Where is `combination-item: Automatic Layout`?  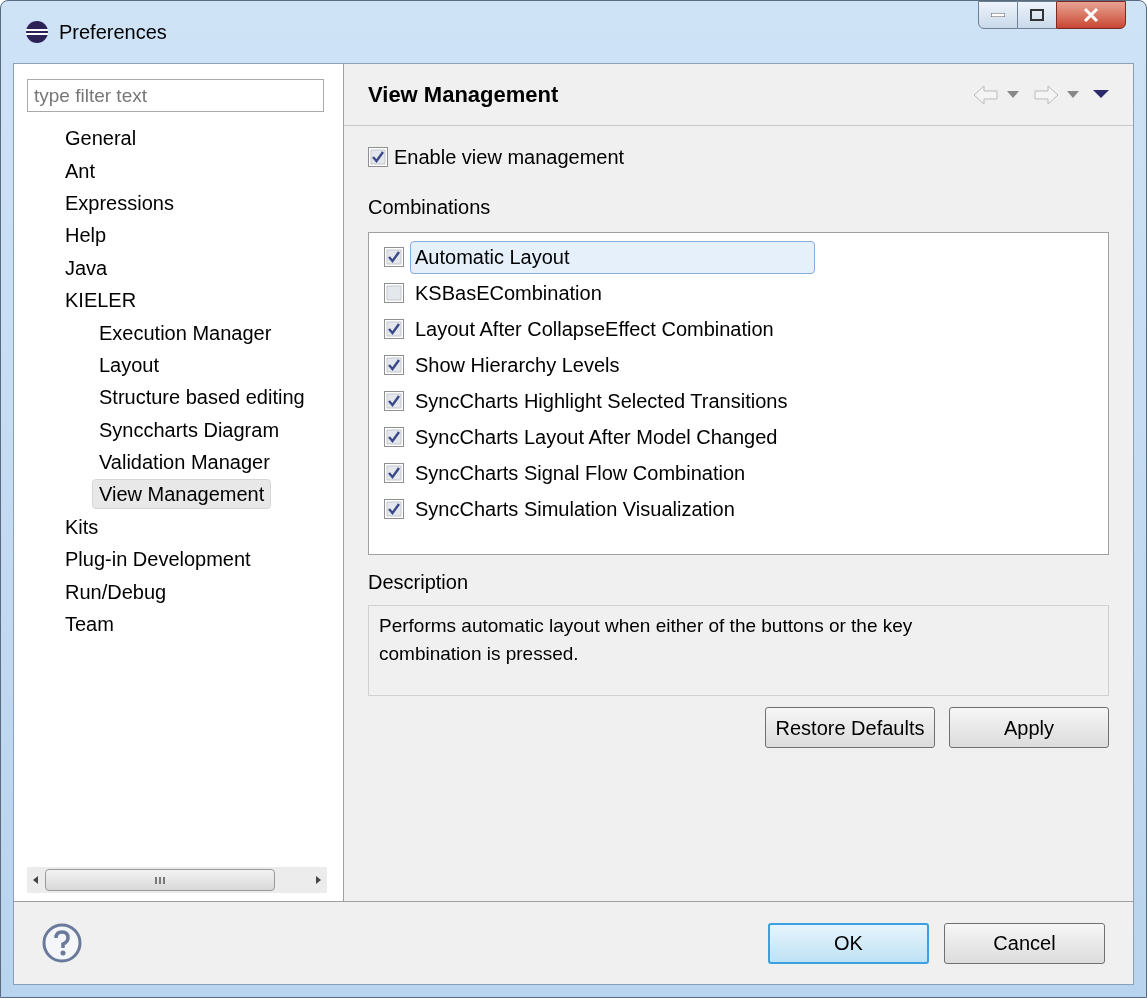
combination-item: Automatic Layout is located at coordinates (612, 257).